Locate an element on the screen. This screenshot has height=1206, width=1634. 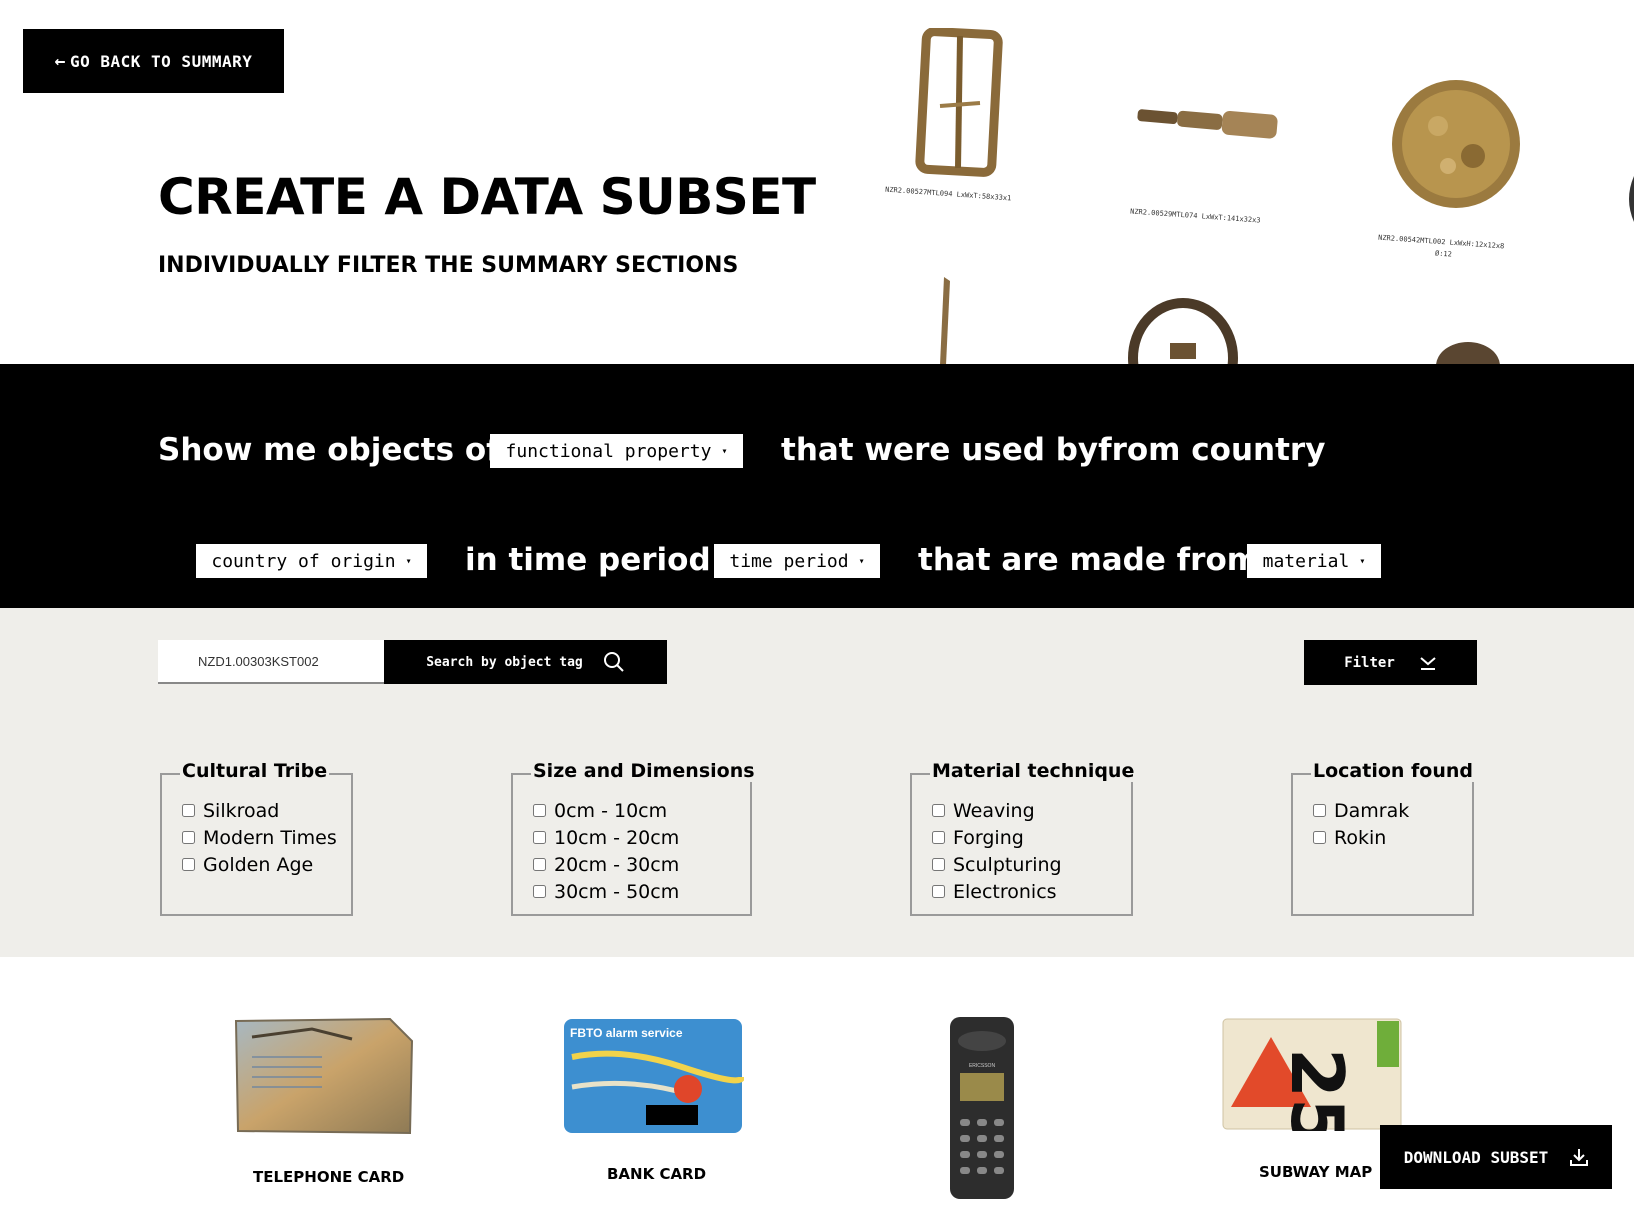
filter-option-label: Rokin is located at coordinates (1360, 837).